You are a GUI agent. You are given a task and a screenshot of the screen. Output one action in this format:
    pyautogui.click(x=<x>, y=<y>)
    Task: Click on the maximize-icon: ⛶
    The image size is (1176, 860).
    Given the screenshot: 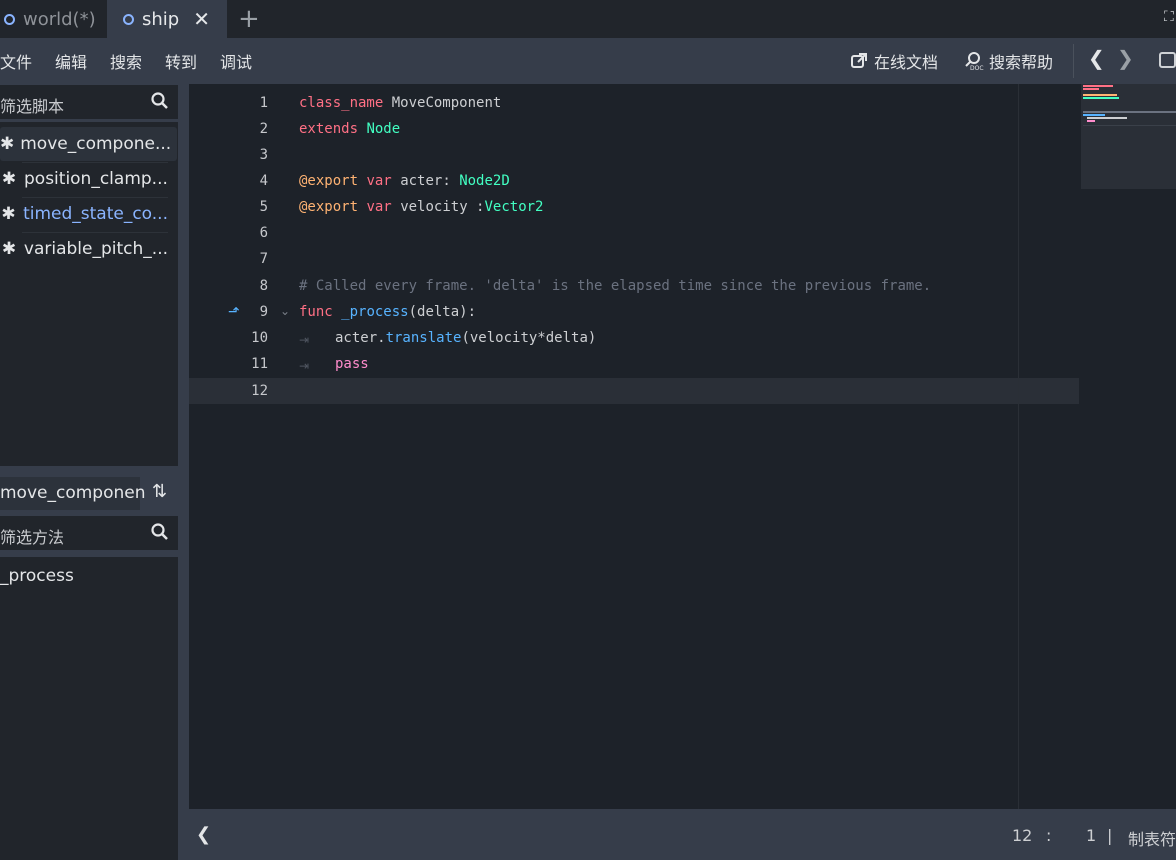 What is the action you would take?
    pyautogui.click(x=1169, y=17)
    